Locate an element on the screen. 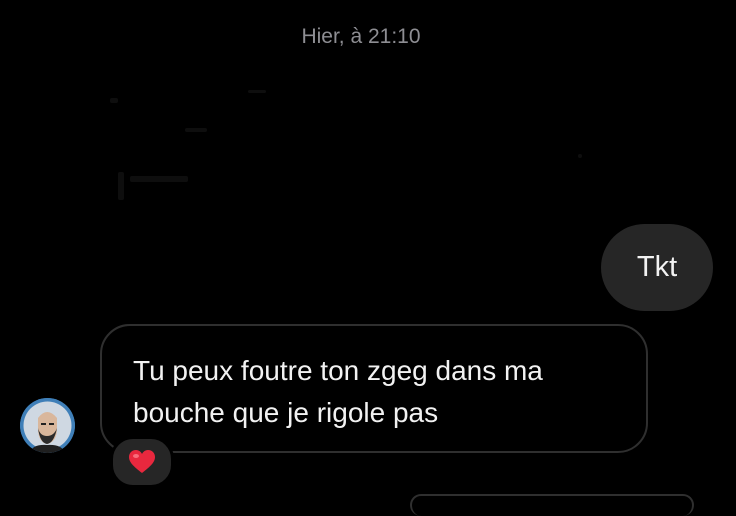  user-avatar is located at coordinates (47, 425).